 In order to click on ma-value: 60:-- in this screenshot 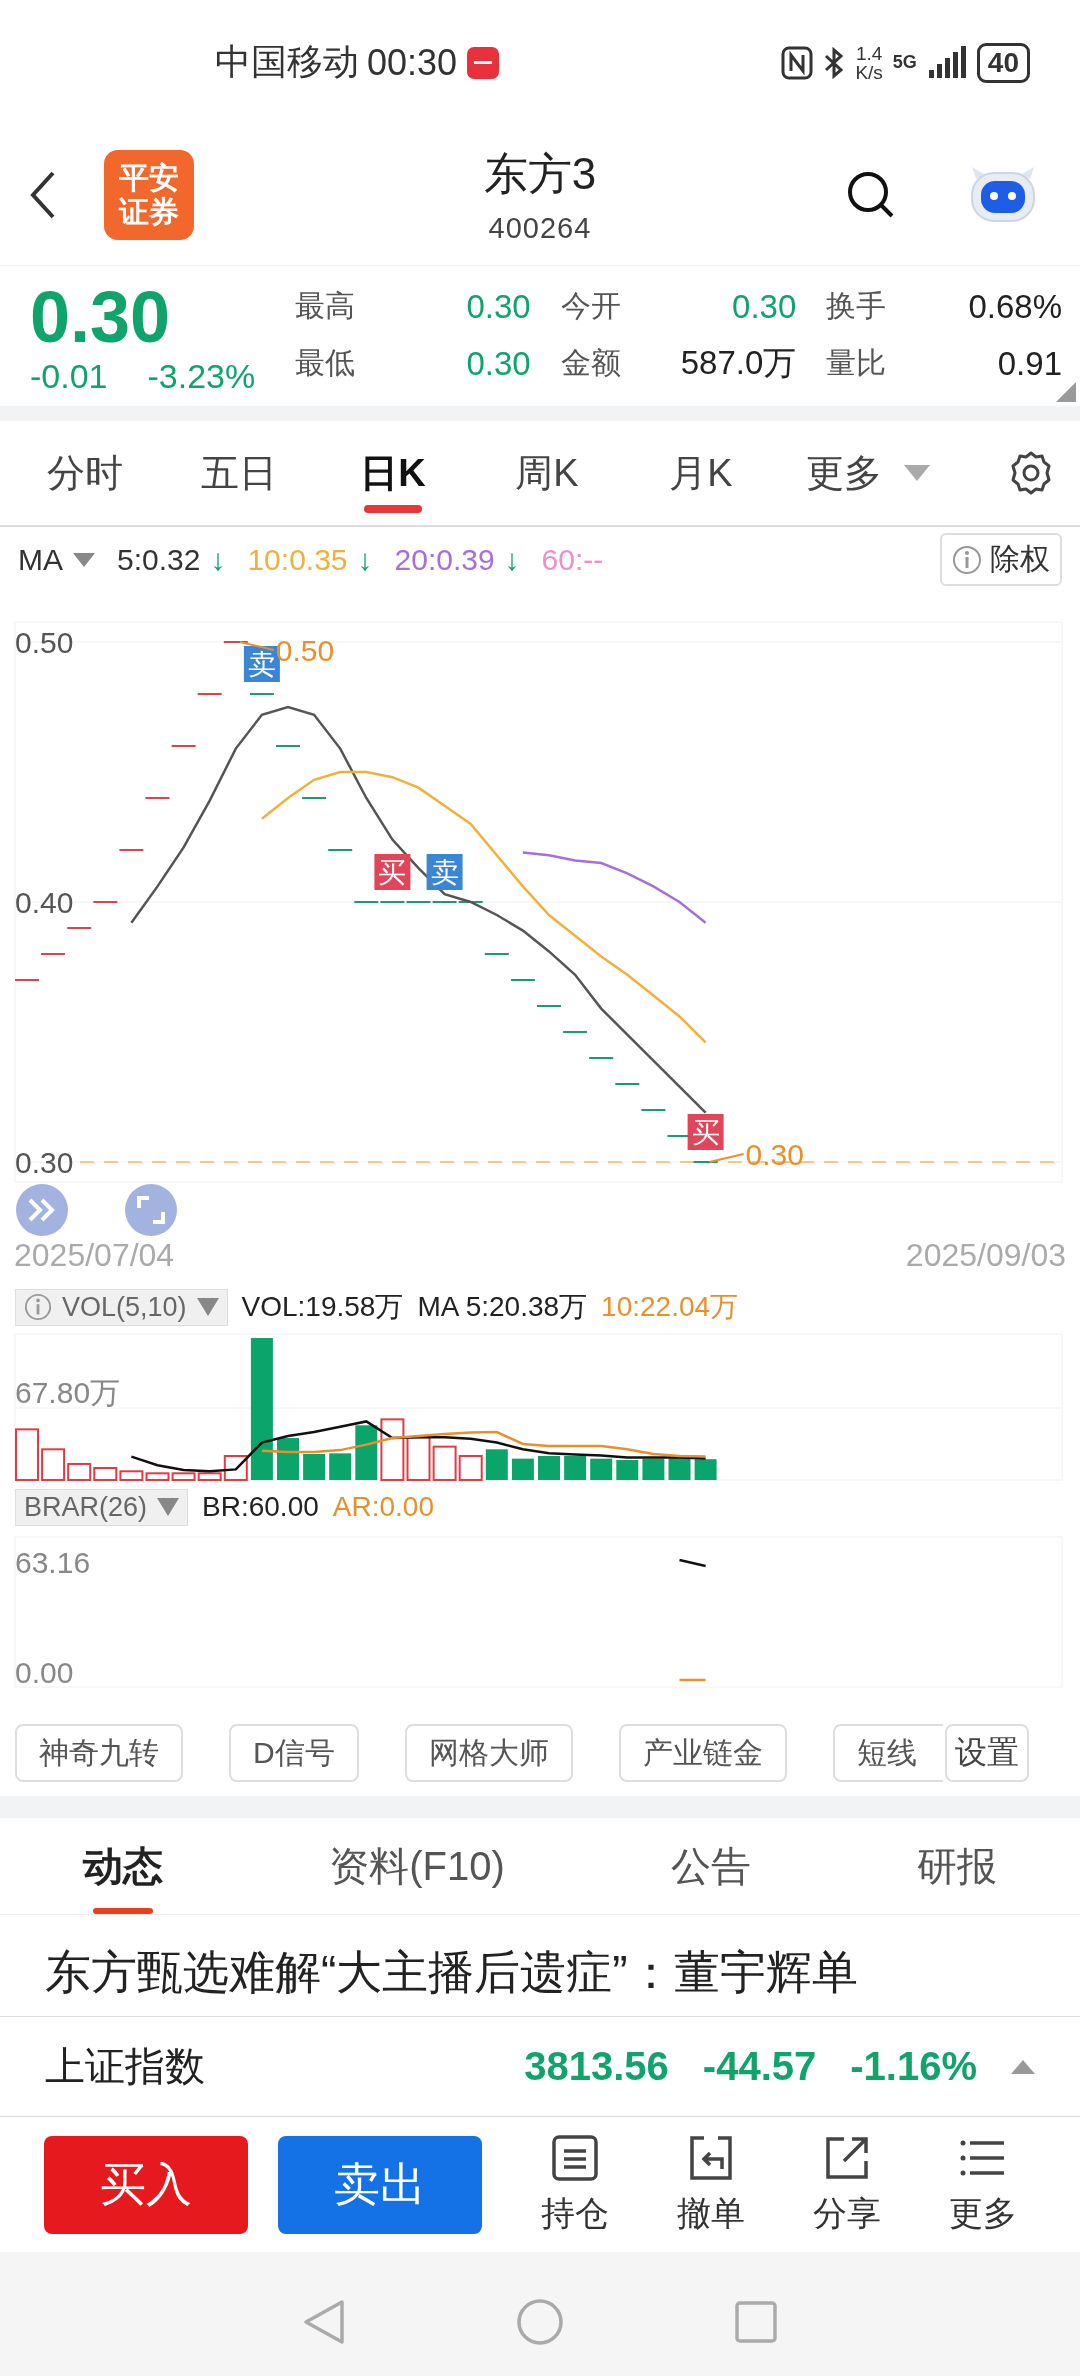, I will do `click(572, 559)`.